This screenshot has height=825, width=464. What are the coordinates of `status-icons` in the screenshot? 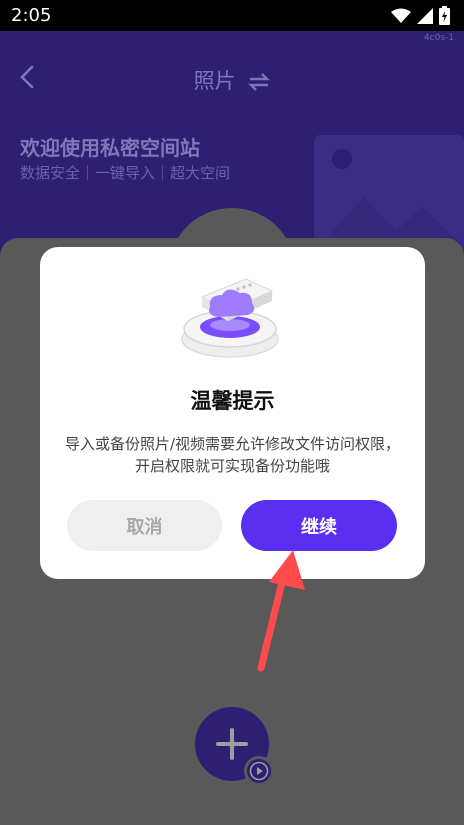 It's located at (420, 15).